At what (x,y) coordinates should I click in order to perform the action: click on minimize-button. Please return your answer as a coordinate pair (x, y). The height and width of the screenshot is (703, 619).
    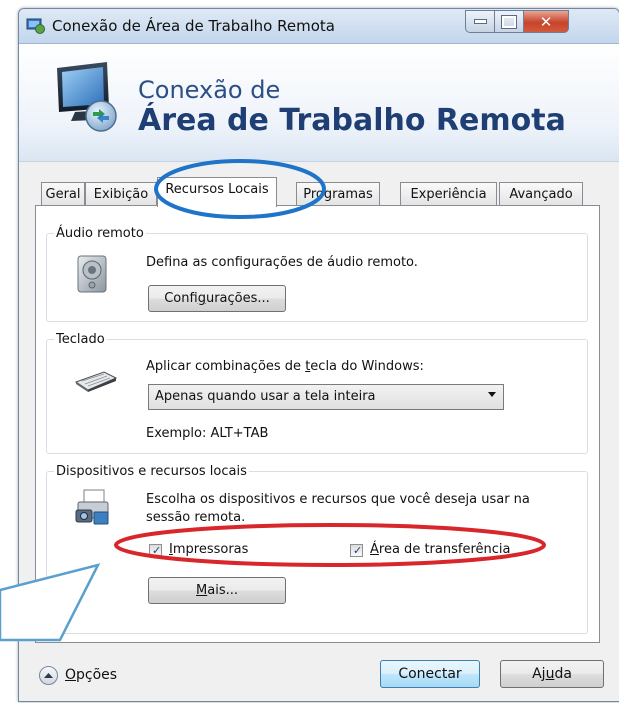
    Looking at the image, I should click on (480, 21).